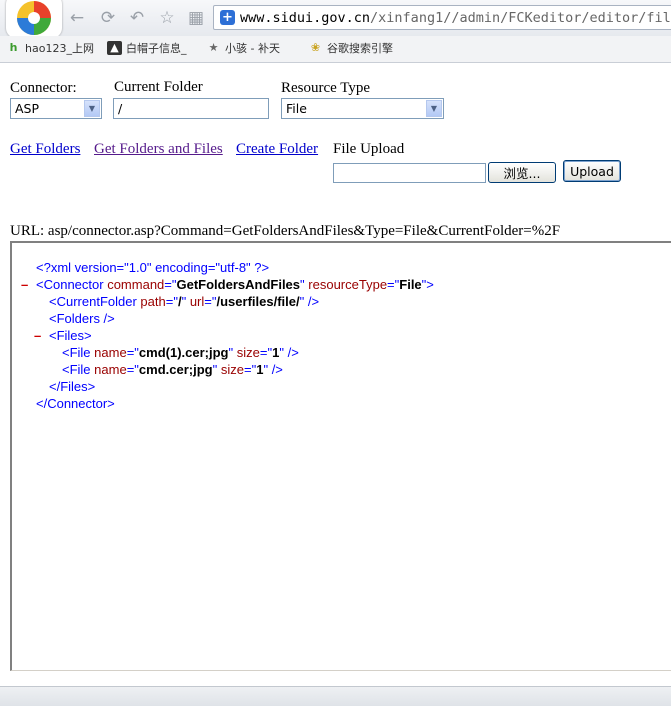 The width and height of the screenshot is (671, 706). What do you see at coordinates (114, 48) in the screenshot?
I see `hat-icon: ▲` at bounding box center [114, 48].